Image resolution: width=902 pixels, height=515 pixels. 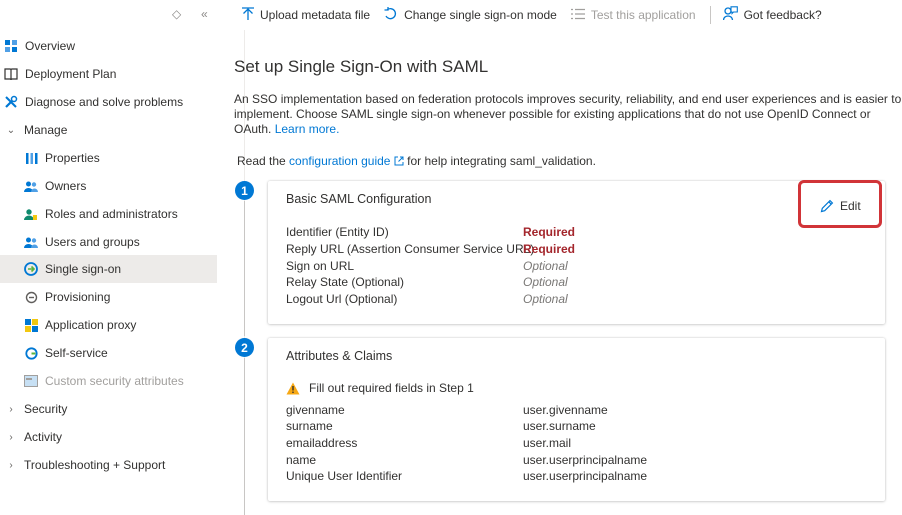 What do you see at coordinates (108, 158) in the screenshot?
I see `sidebar-item-properties: Properties` at bounding box center [108, 158].